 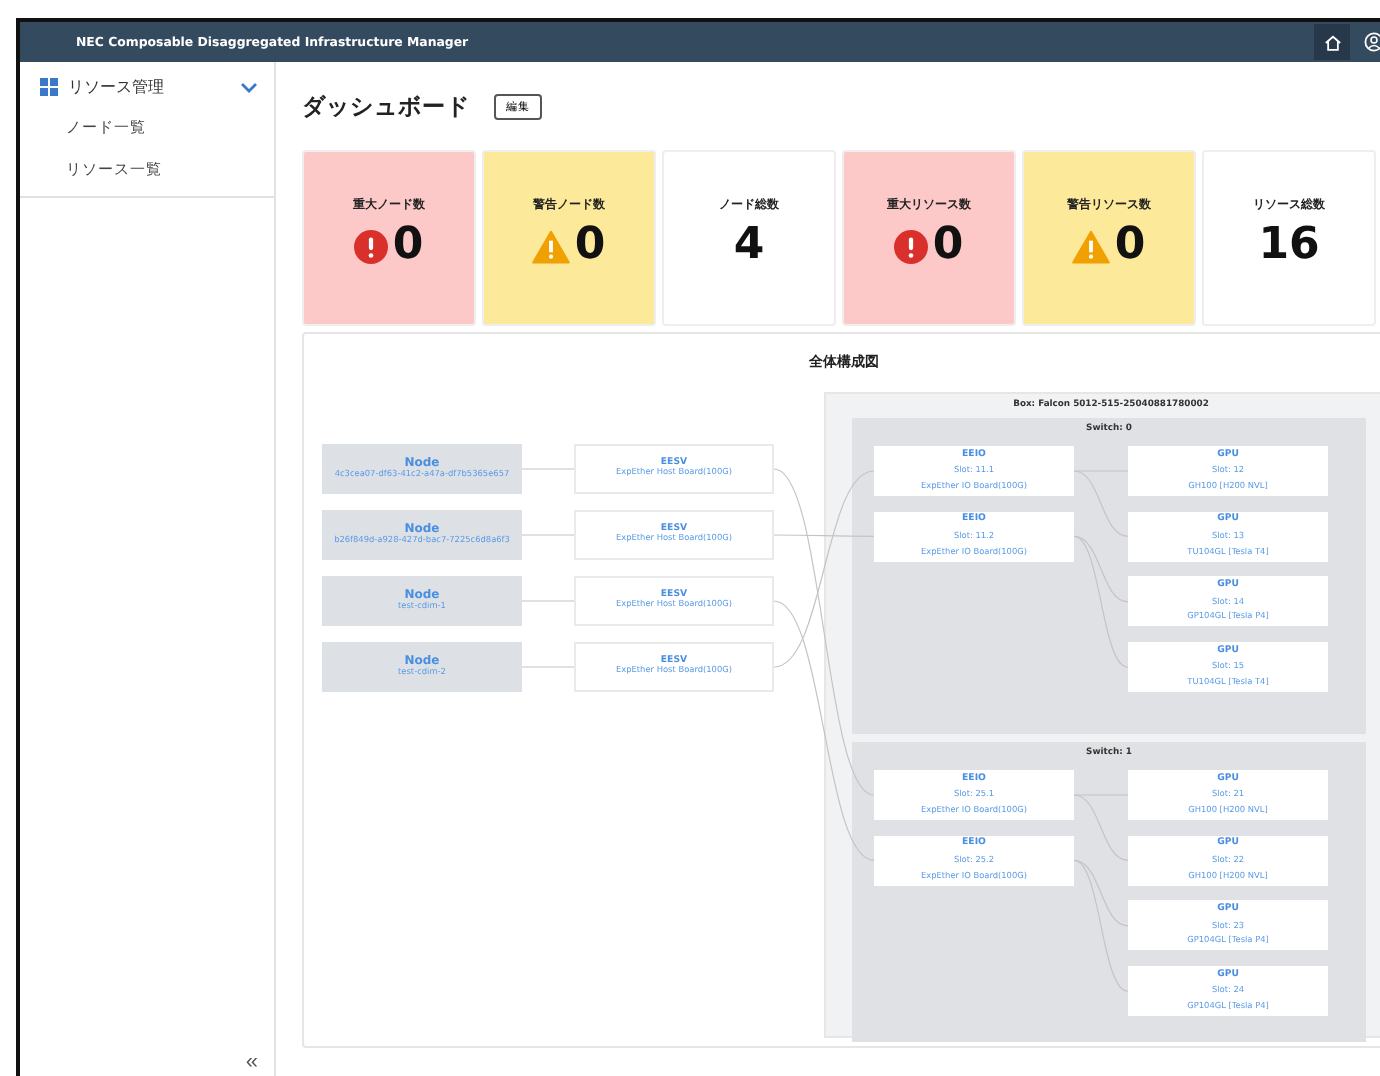 I want to click on card-value: 4, so click(x=749, y=246).